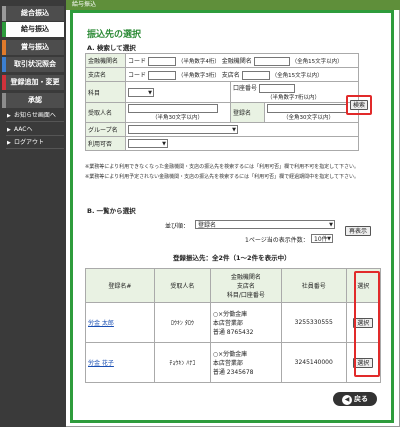 The image size is (400, 427). What do you see at coordinates (183, 130) in the screenshot?
I see `group-select` at bounding box center [183, 130].